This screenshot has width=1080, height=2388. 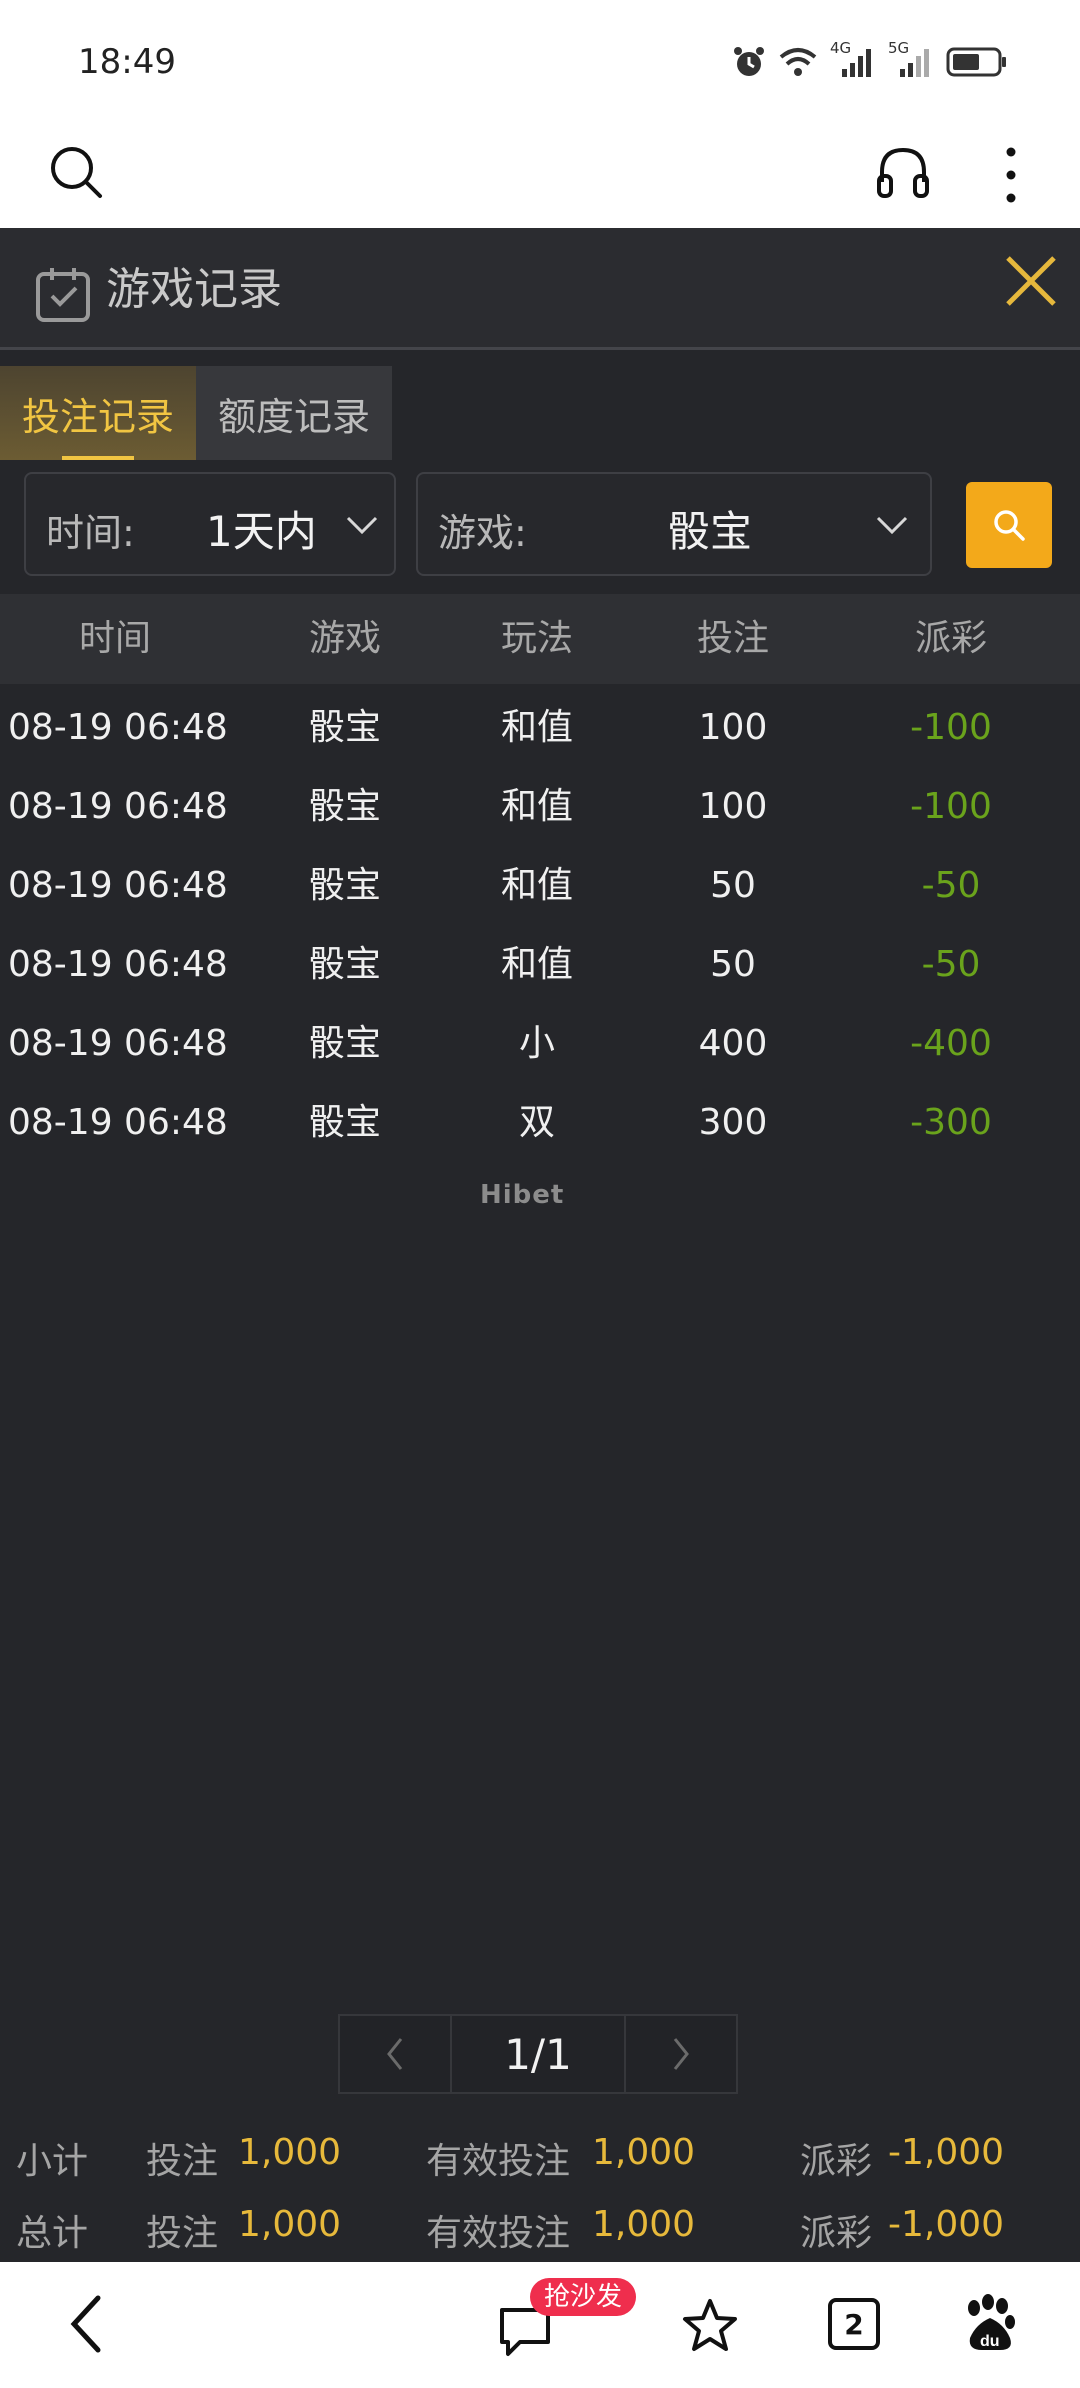 I want to click on filter-bar: 时间: 1天内 游戏: 骰宝, so click(x=540, y=526).